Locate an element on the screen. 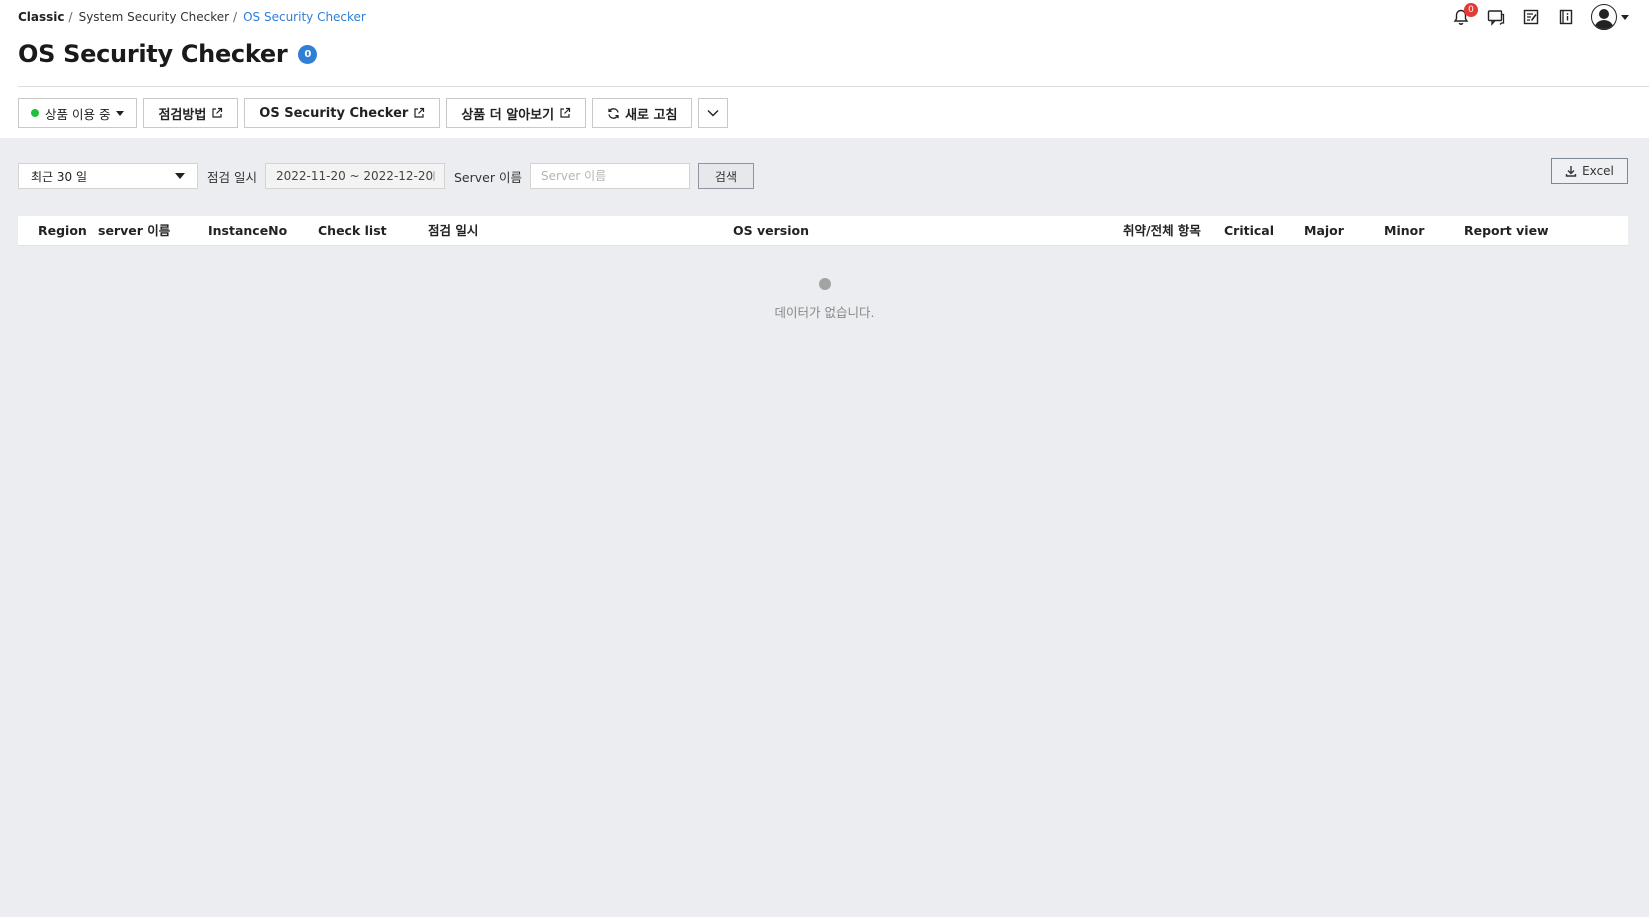 The height and width of the screenshot is (917, 1649). download-icon is located at coordinates (1571, 171).